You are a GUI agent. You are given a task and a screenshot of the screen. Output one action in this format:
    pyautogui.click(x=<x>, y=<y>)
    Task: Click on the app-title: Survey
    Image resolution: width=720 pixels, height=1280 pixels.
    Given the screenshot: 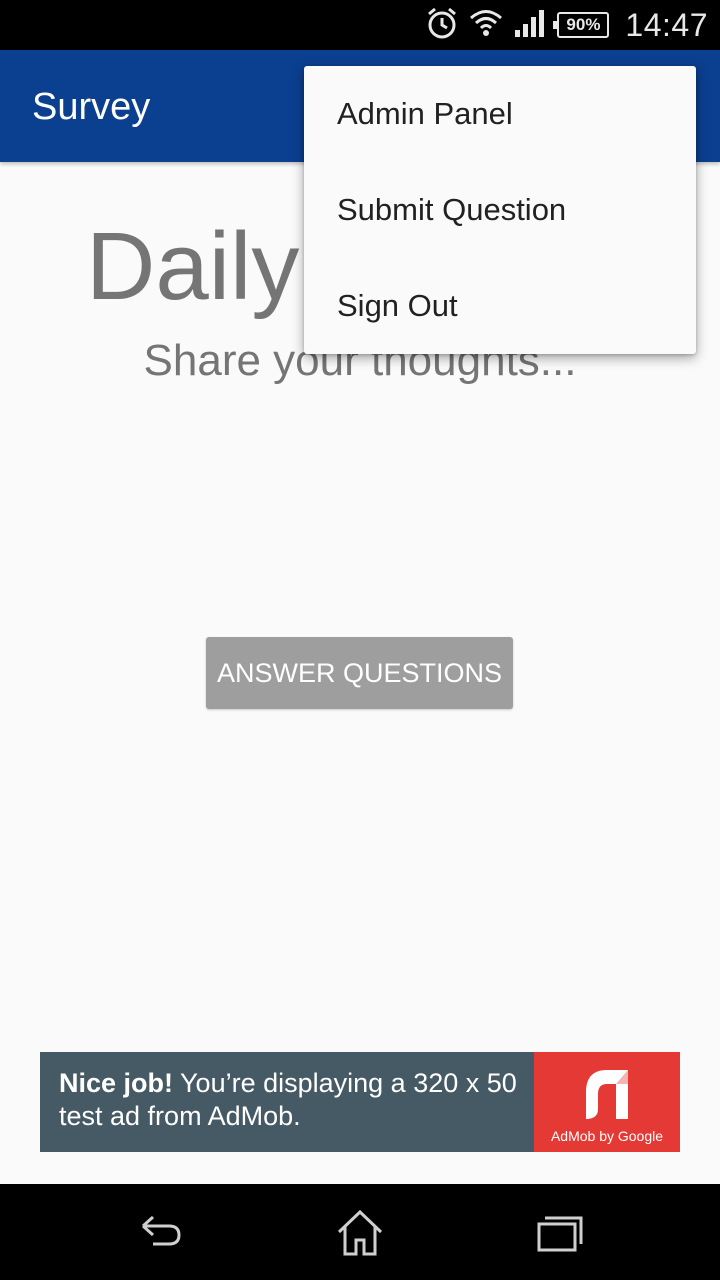 What is the action you would take?
    pyautogui.click(x=91, y=107)
    